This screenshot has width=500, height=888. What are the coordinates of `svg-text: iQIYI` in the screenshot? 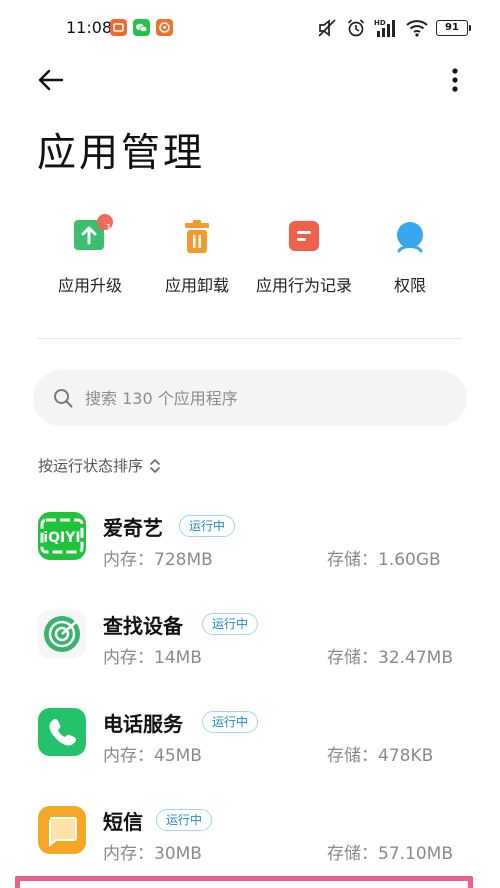 It's located at (61, 538).